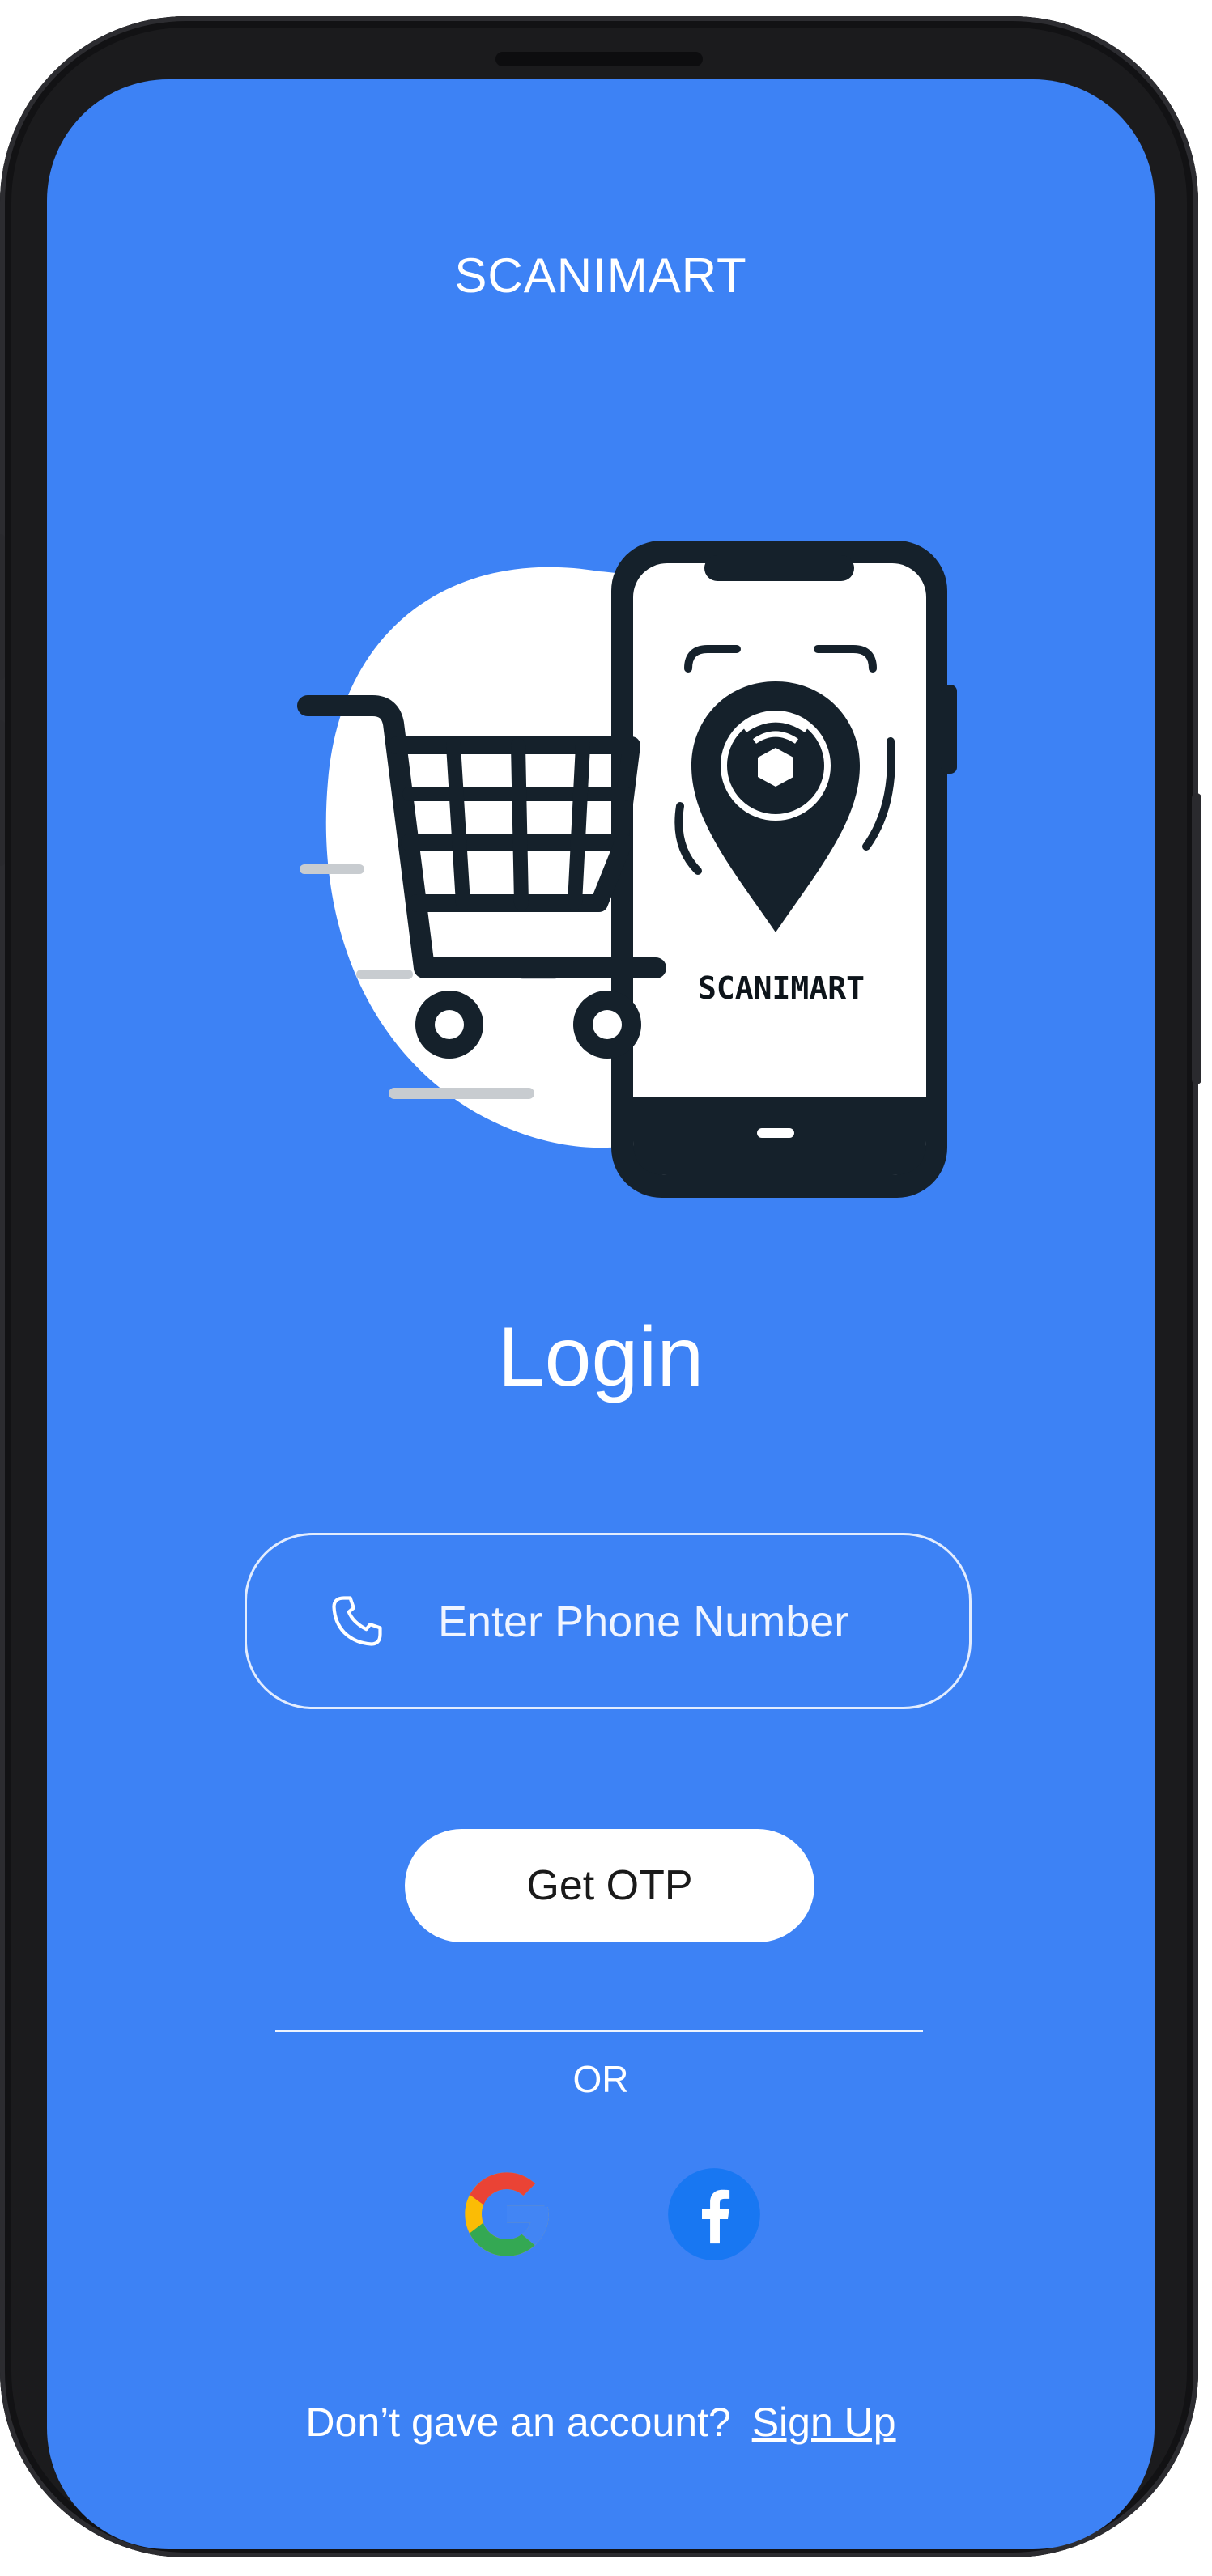 Image resolution: width=1212 pixels, height=2576 pixels. What do you see at coordinates (609, 1885) in the screenshot?
I see `get-otp-button: Get OTP` at bounding box center [609, 1885].